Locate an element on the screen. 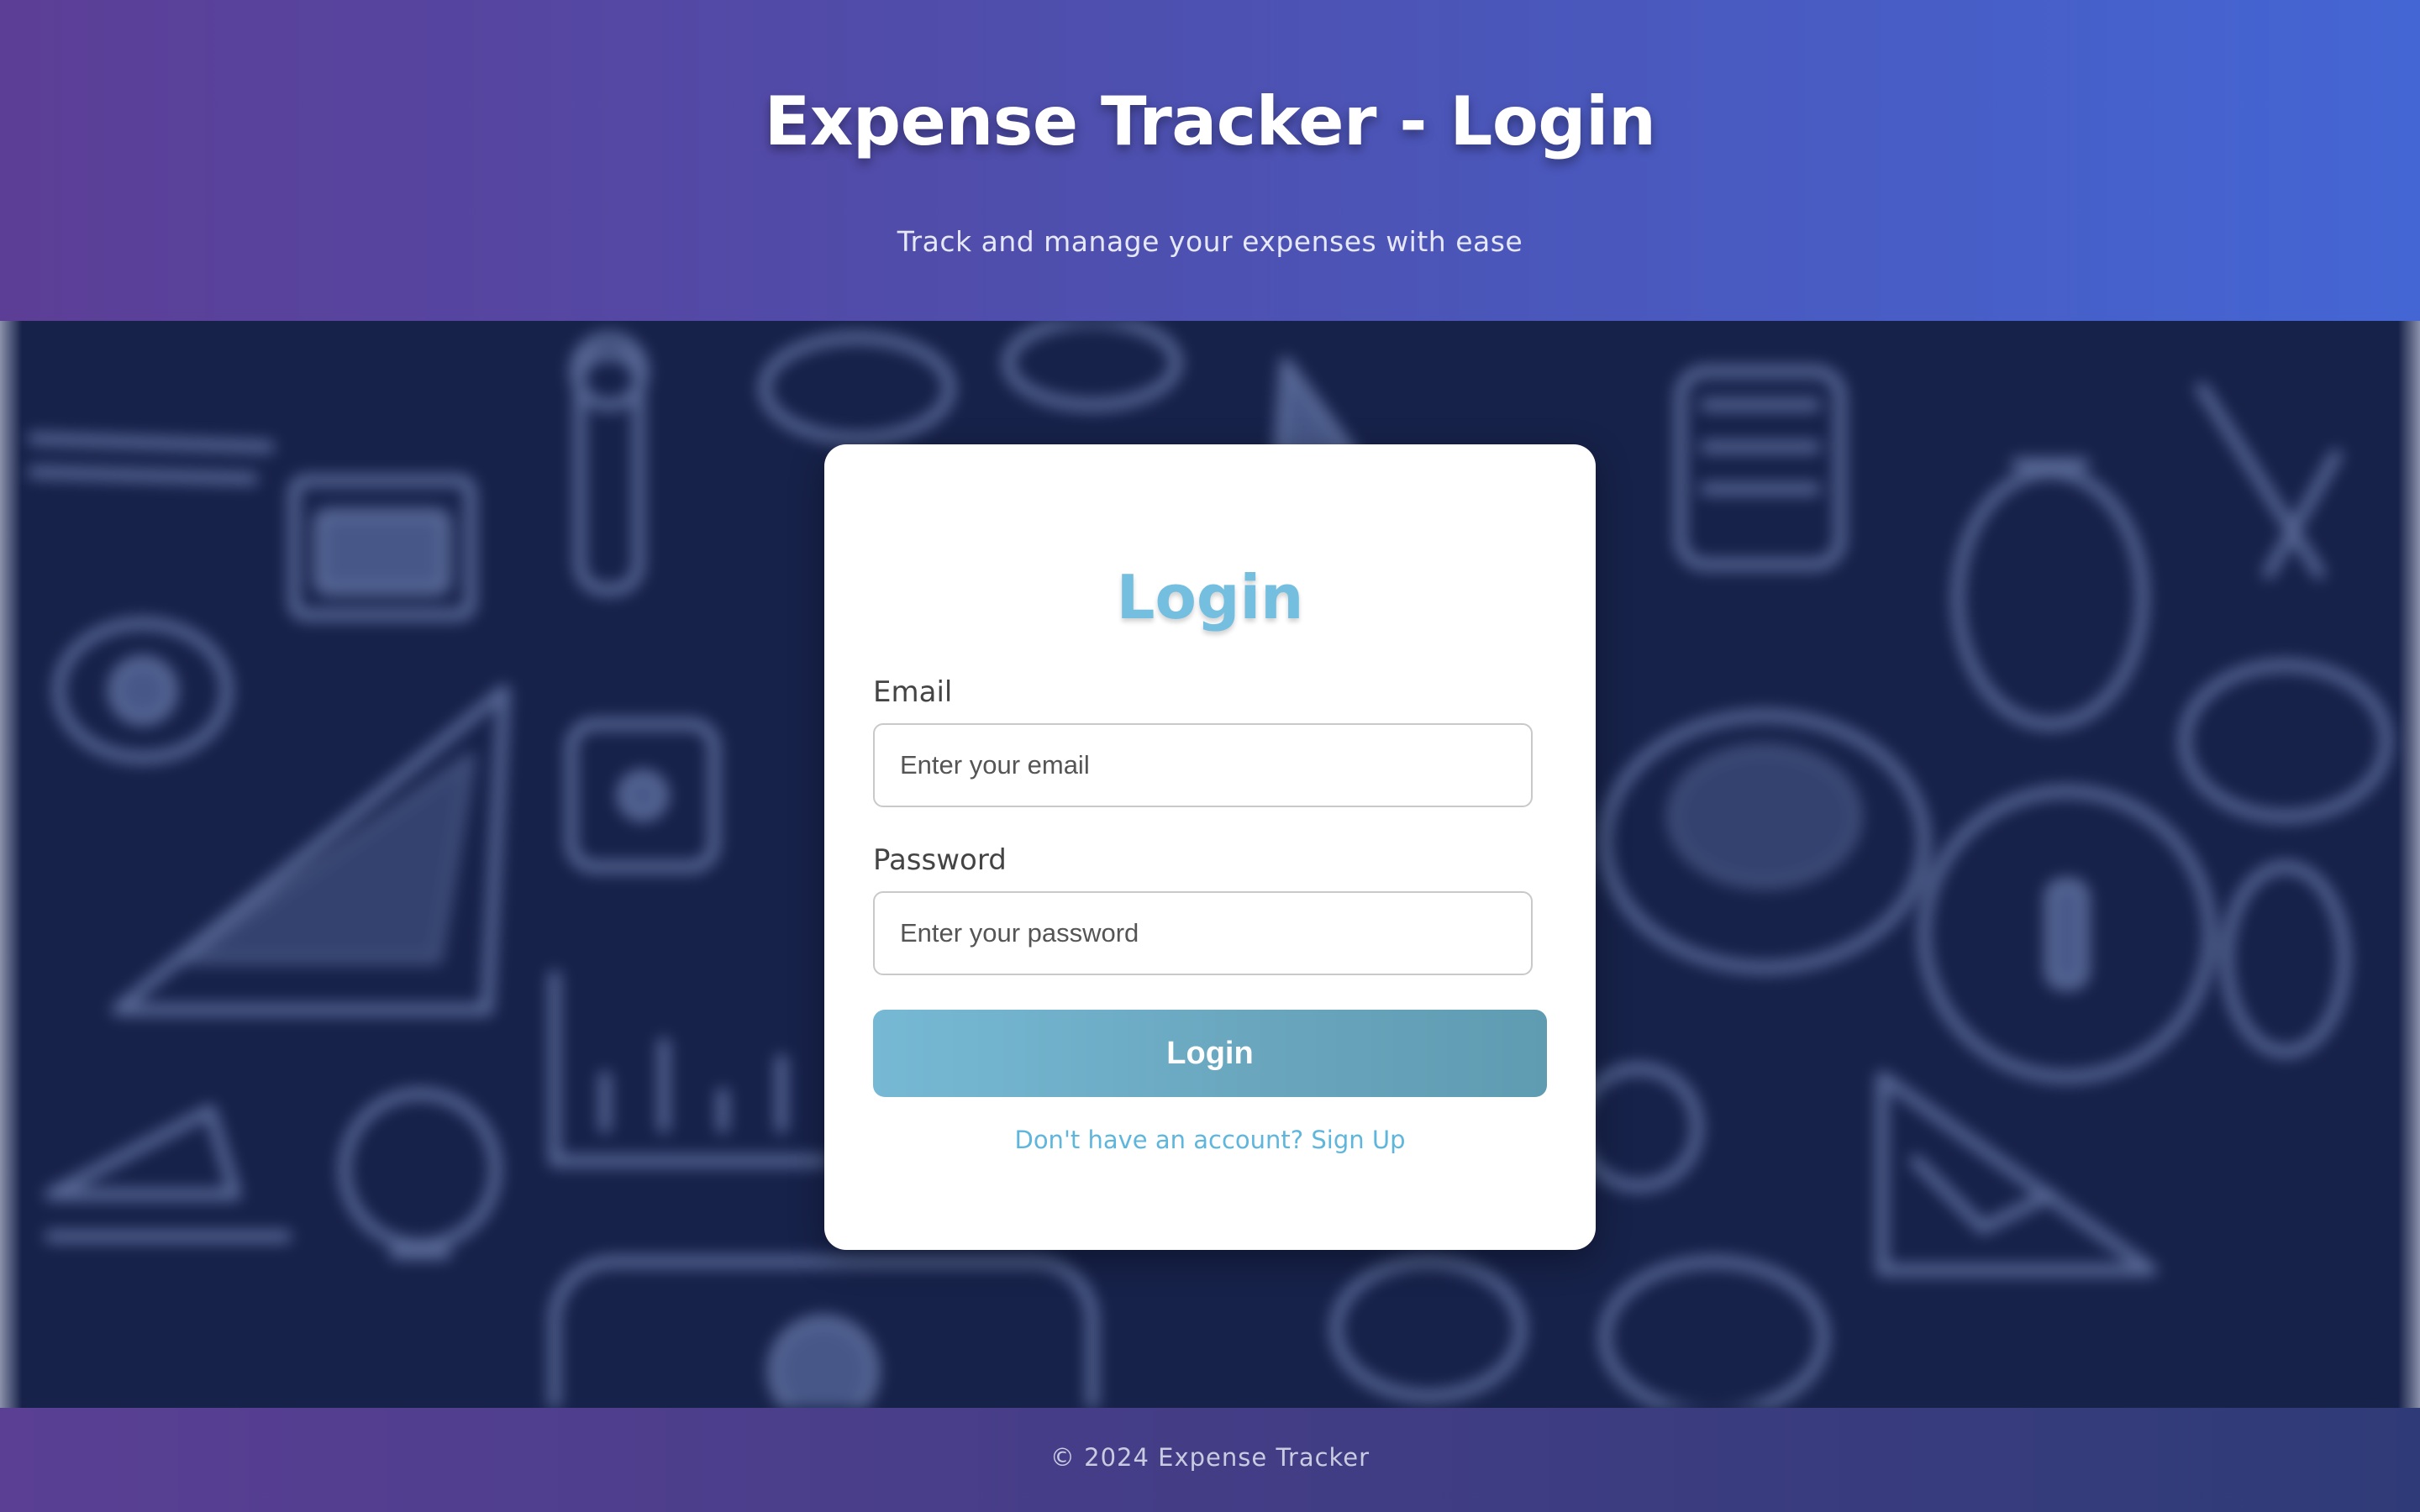 The width and height of the screenshot is (2420, 1512). calculator-icon is located at coordinates (824, 1332).